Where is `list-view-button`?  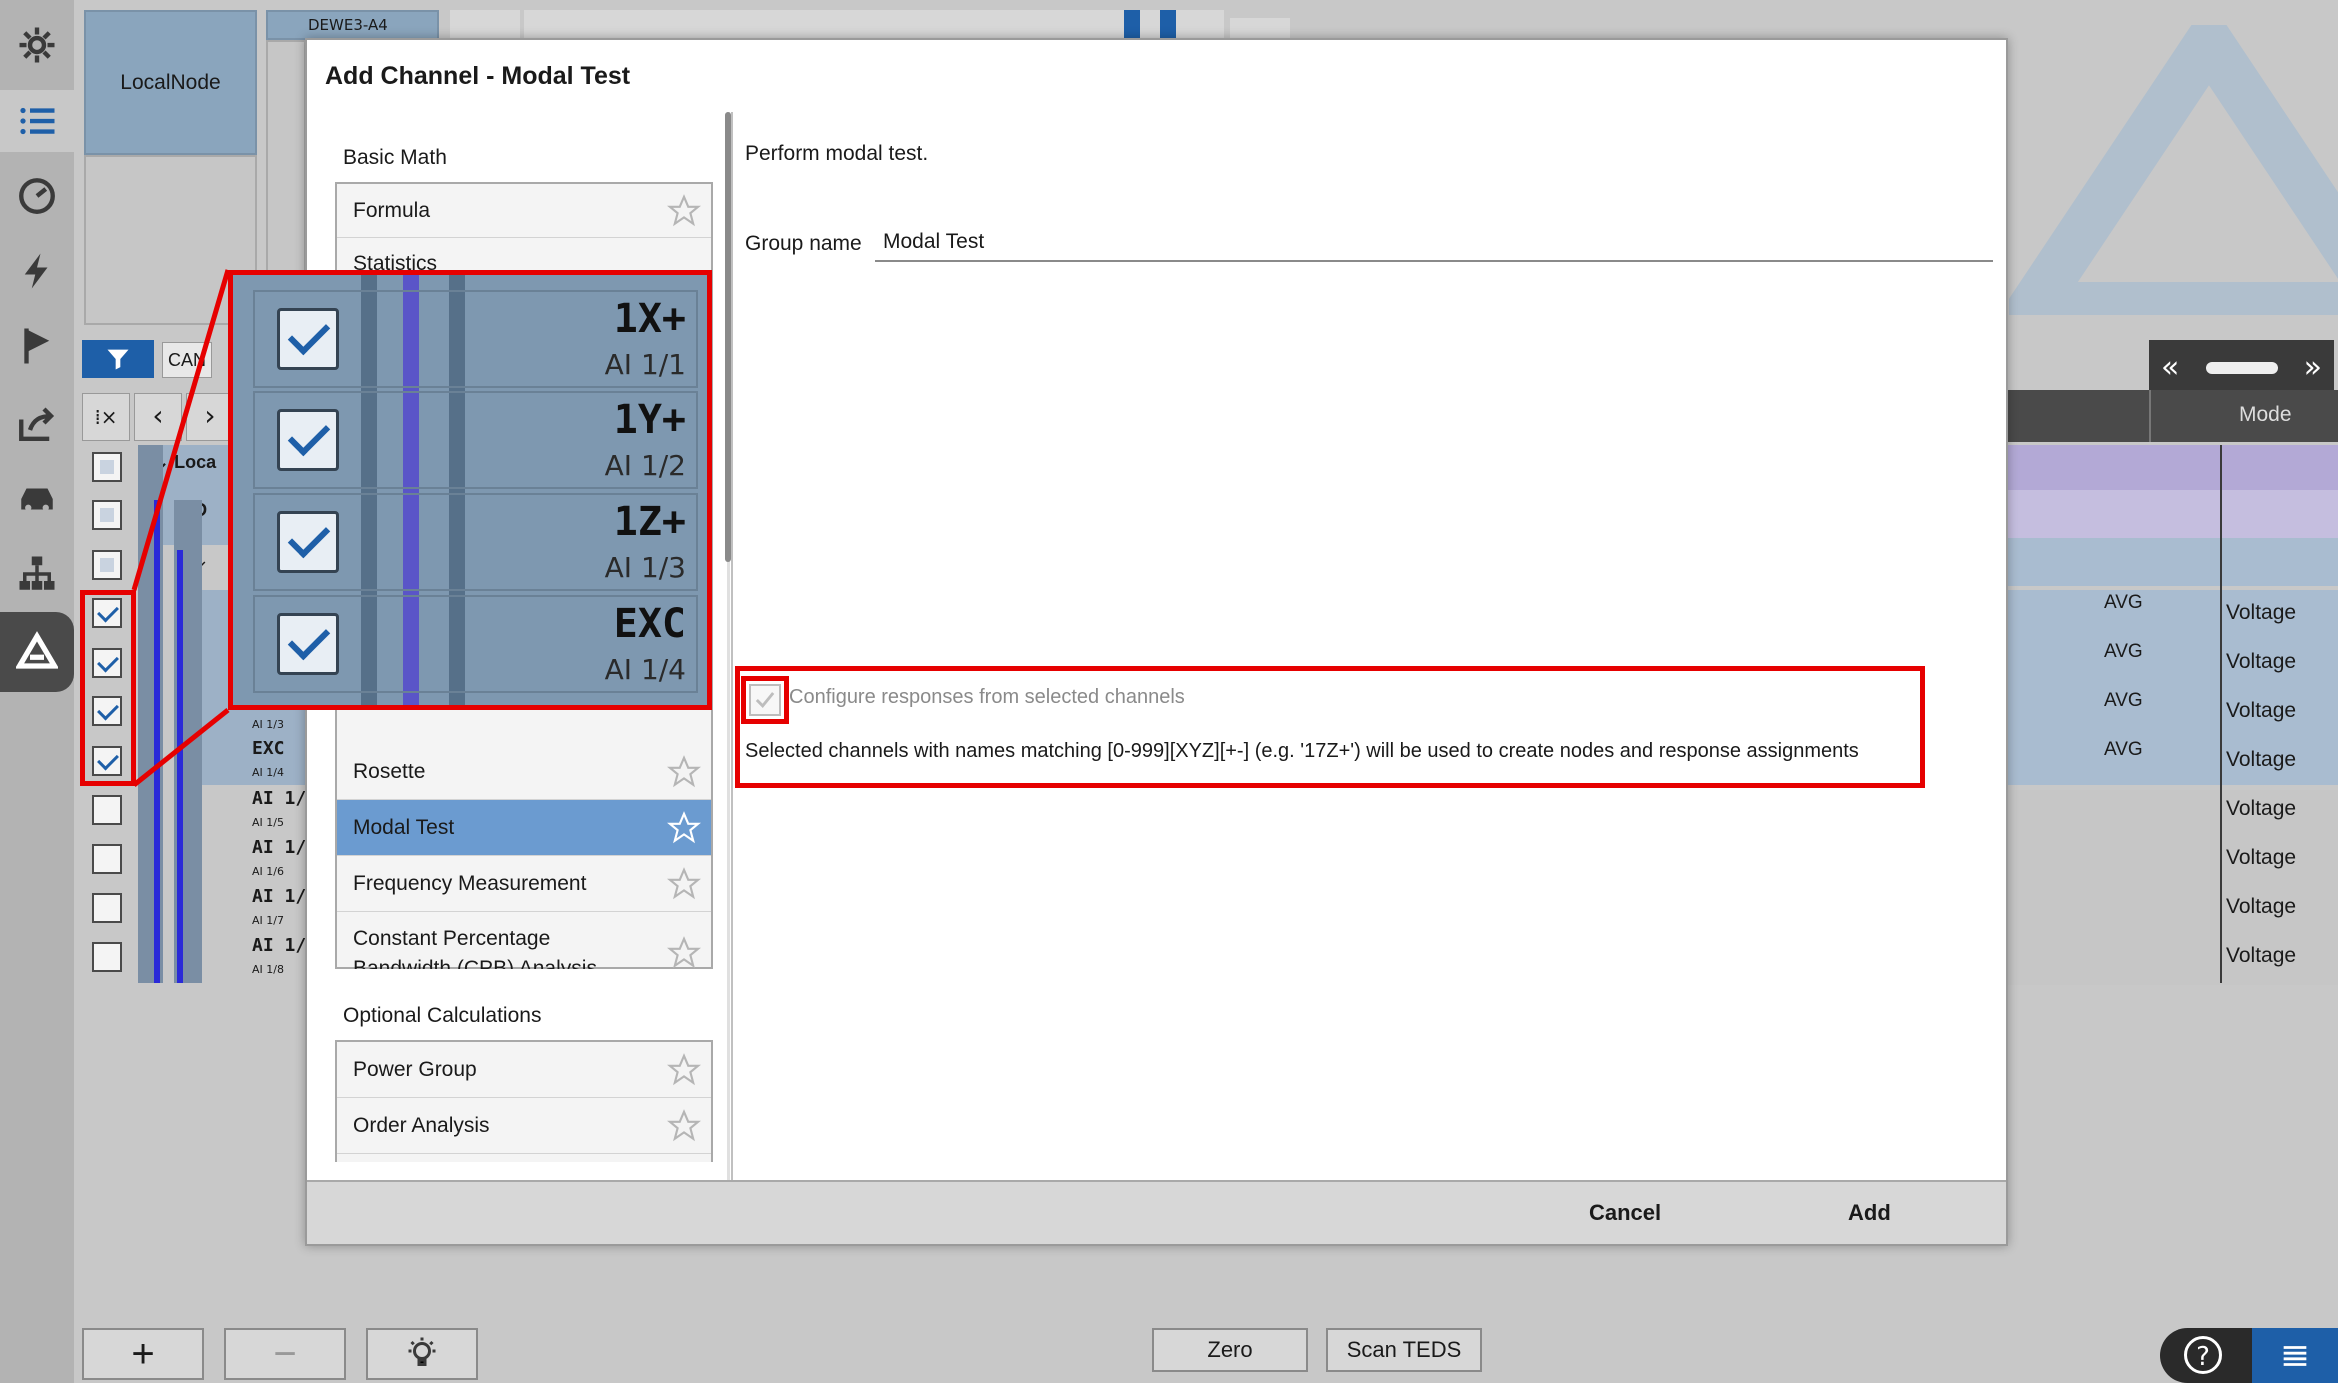
list-view-button is located at coordinates (2295, 1355).